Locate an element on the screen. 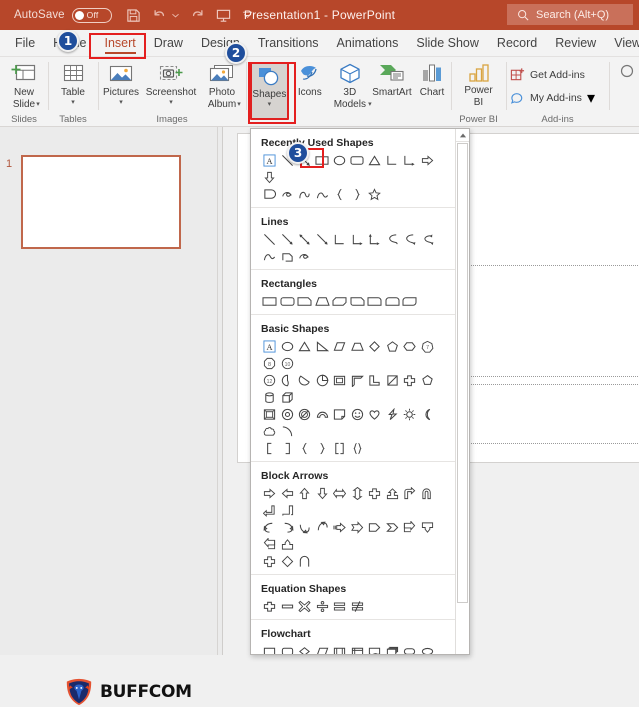  customize-qat-icon is located at coordinates (247, 15).